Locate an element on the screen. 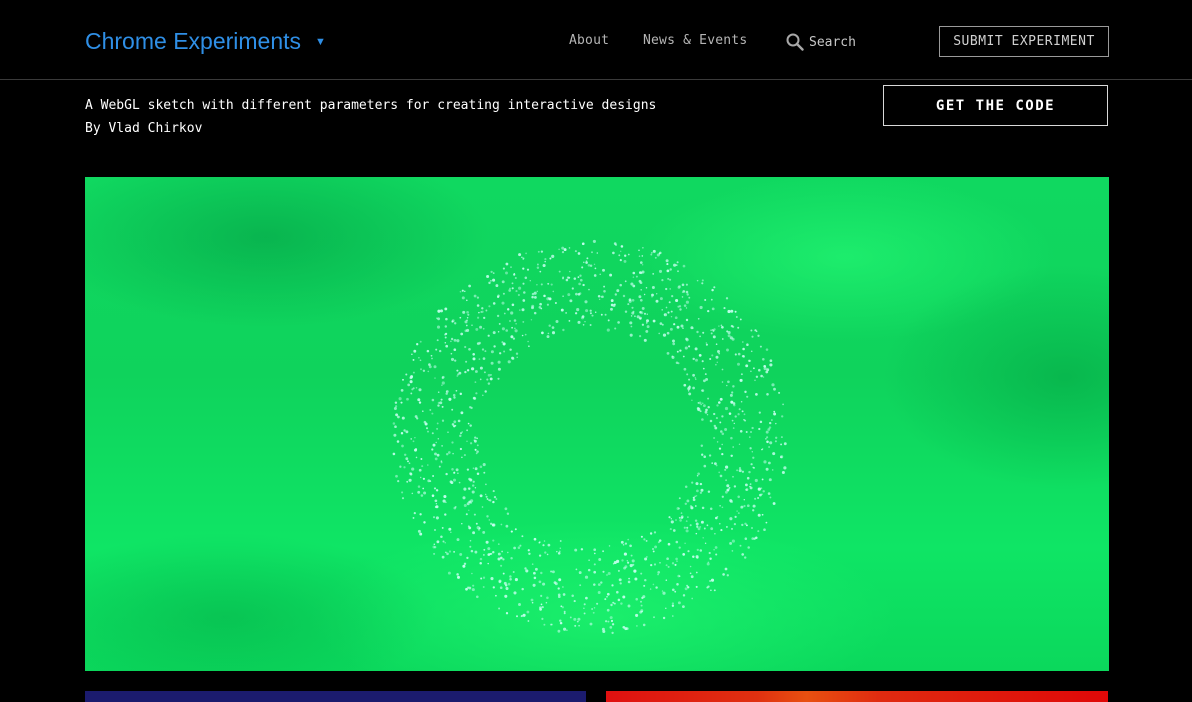  search-label: Search is located at coordinates (832, 42).